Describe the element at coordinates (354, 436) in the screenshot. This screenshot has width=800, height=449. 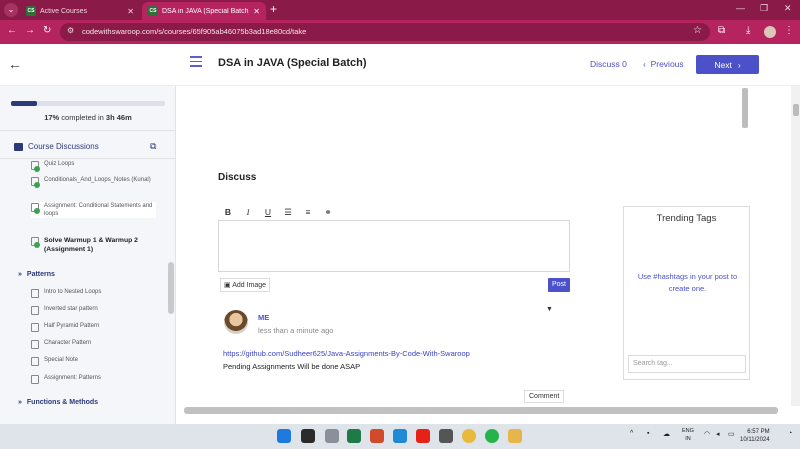
I see `excel-icon` at that location.